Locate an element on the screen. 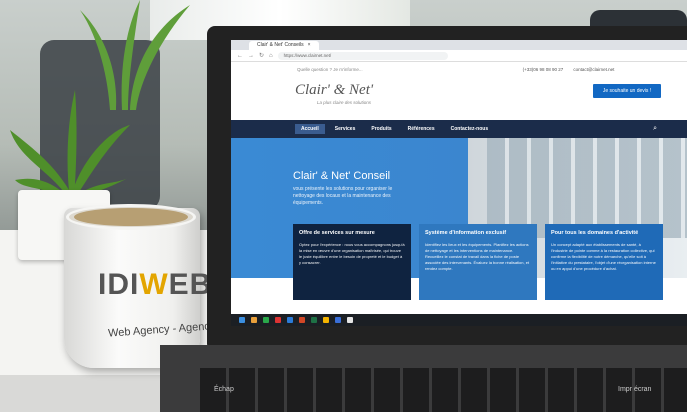 The width and height of the screenshot is (687, 412). quote-button: Je souhaite un devis ! is located at coordinates (627, 91).